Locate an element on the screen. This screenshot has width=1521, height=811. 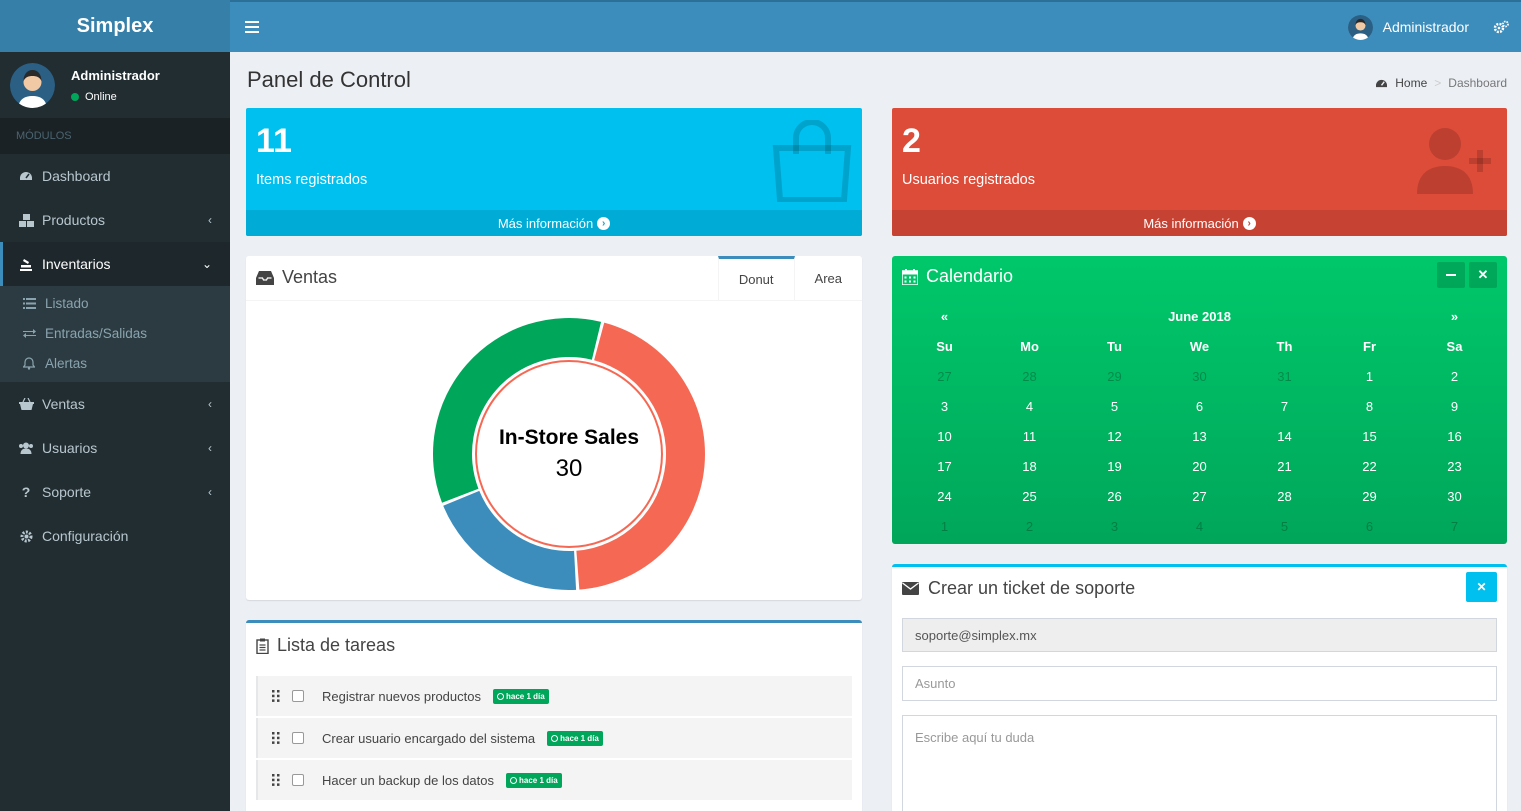
sidebar-item-usuarios: Usuarios ‹ is located at coordinates (115, 448).